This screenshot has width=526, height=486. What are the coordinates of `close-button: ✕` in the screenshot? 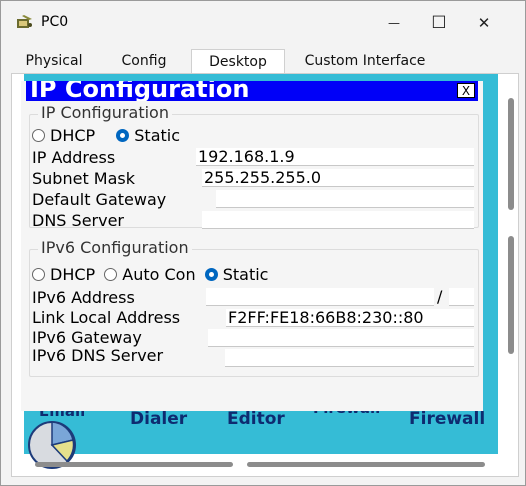 It's located at (484, 23).